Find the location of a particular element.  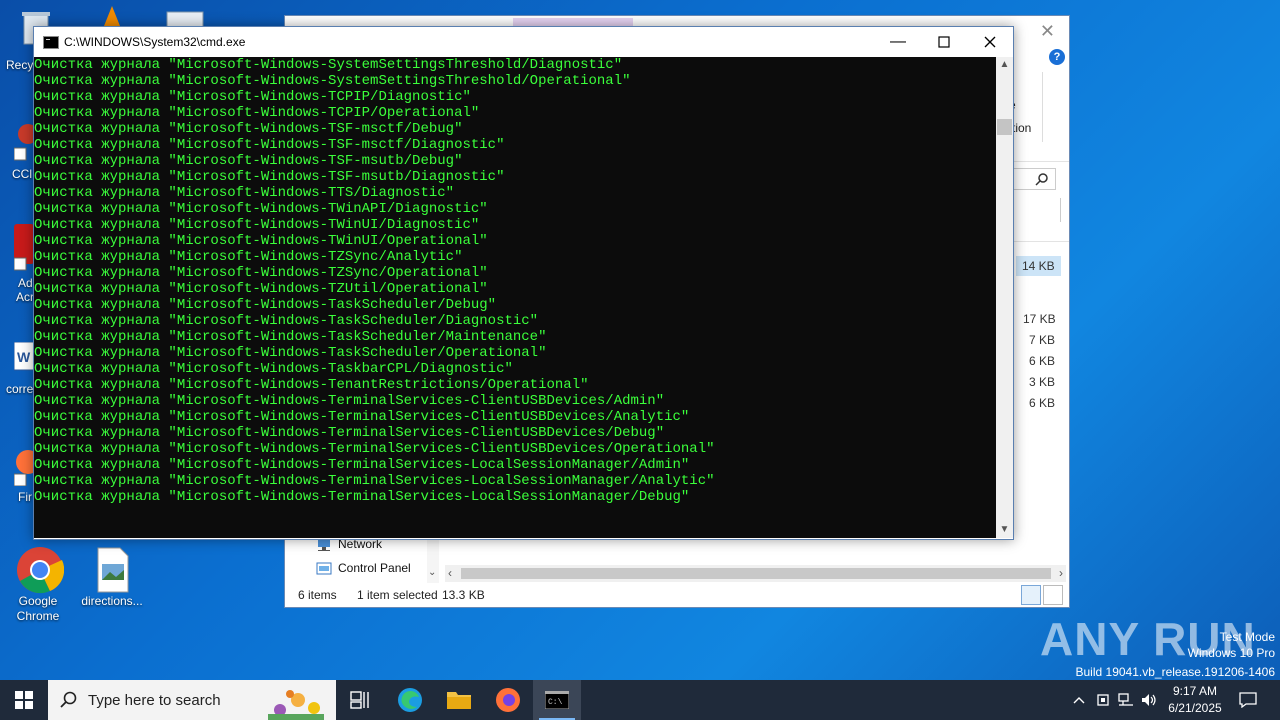

desktop-label-acrobat-2: Acr is located at coordinates (25, 297).